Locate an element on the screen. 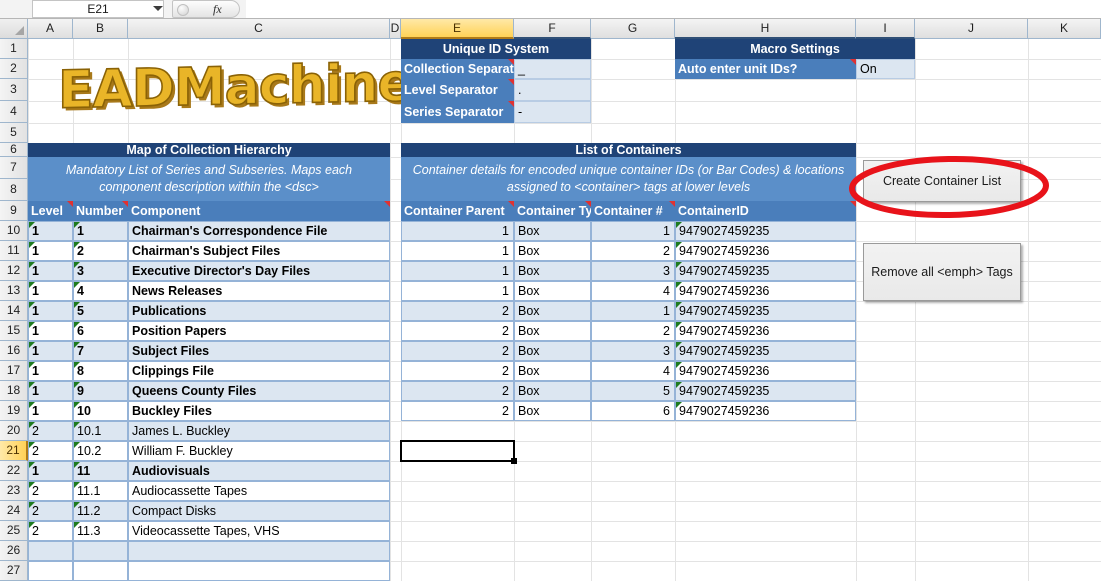 Image resolution: width=1101 pixels, height=581 pixels. cancel-formula-icon is located at coordinates (183, 10).